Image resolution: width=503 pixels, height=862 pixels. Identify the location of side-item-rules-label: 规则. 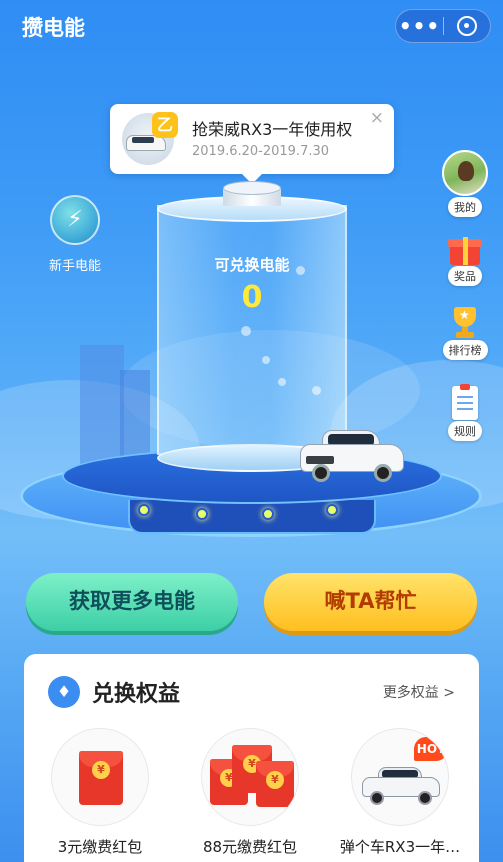
(465, 431).